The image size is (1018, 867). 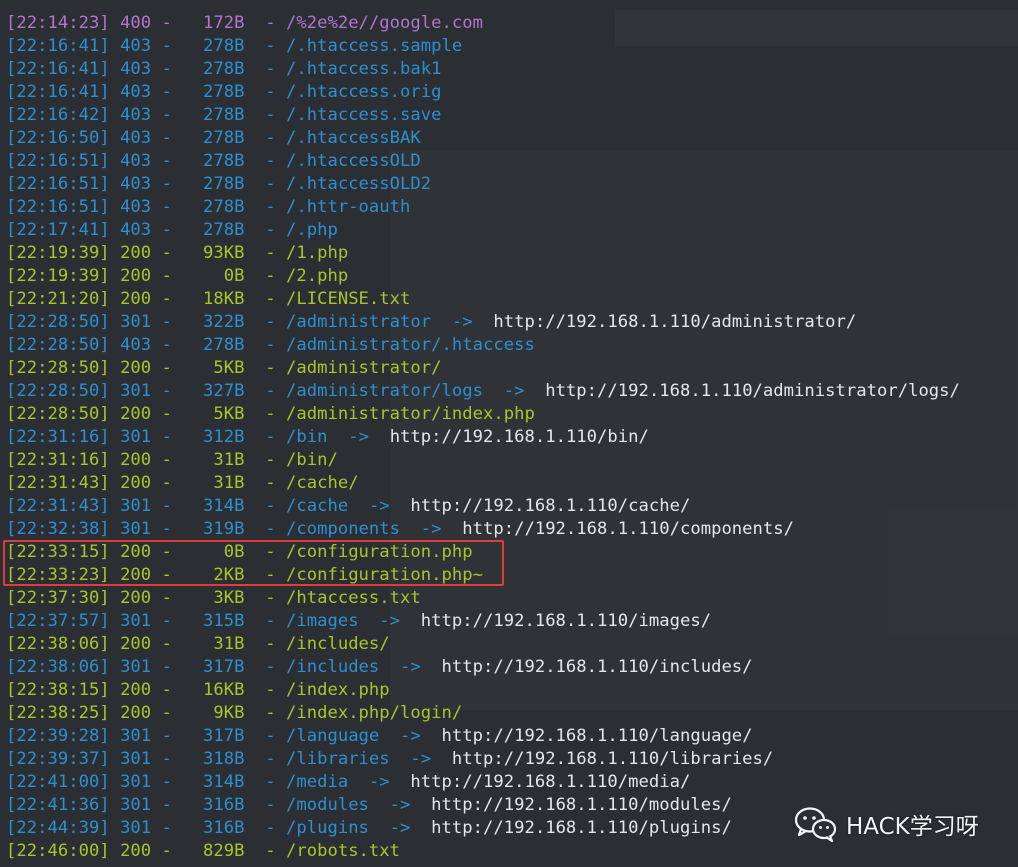 What do you see at coordinates (628, 529) in the screenshot?
I see `log-redirect-target: http://192.168.1.110/components/` at bounding box center [628, 529].